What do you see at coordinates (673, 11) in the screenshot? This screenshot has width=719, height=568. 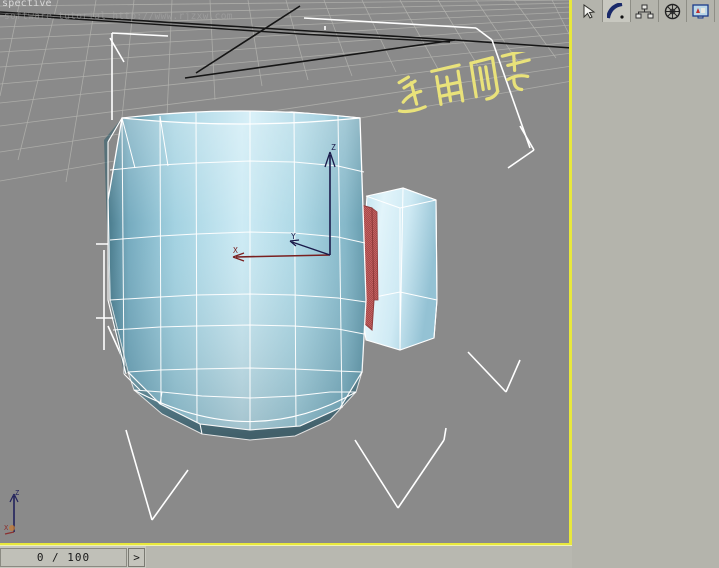 I see `motion-tab` at bounding box center [673, 11].